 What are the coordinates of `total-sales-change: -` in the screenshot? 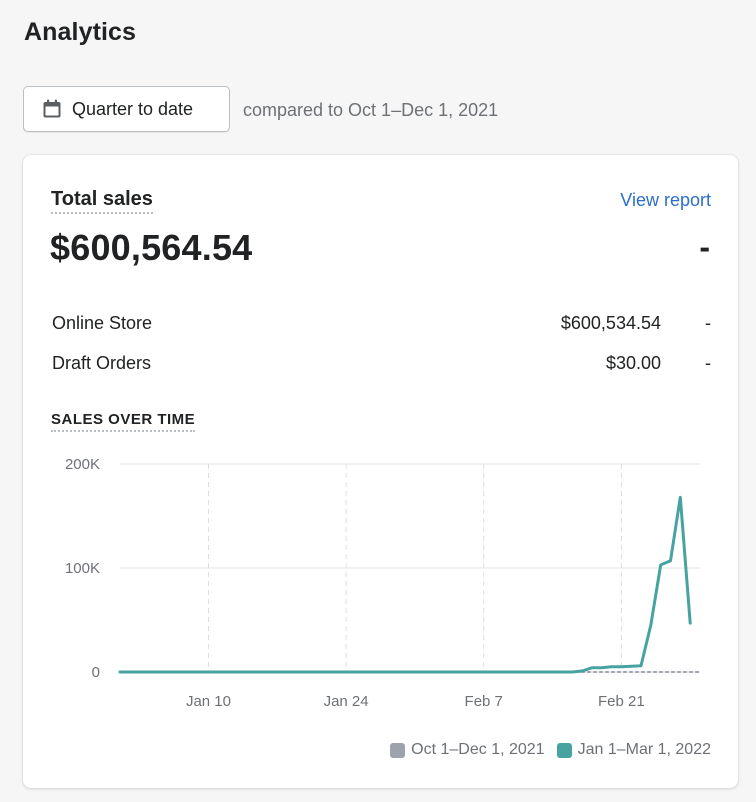 It's located at (704, 247).